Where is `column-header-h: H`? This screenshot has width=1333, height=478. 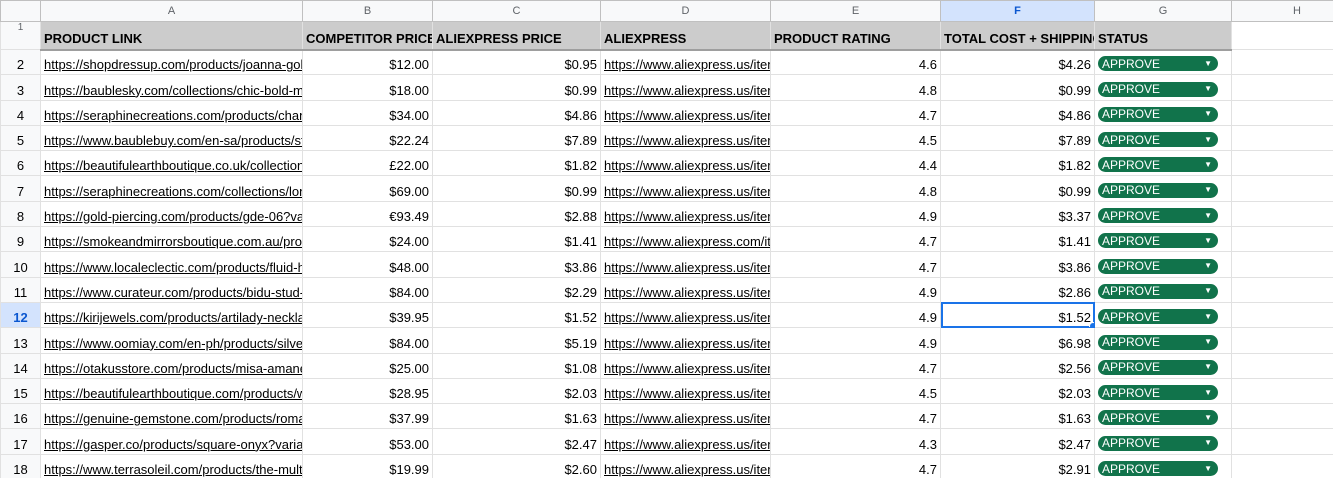
column-header-h: H is located at coordinates (1282, 11).